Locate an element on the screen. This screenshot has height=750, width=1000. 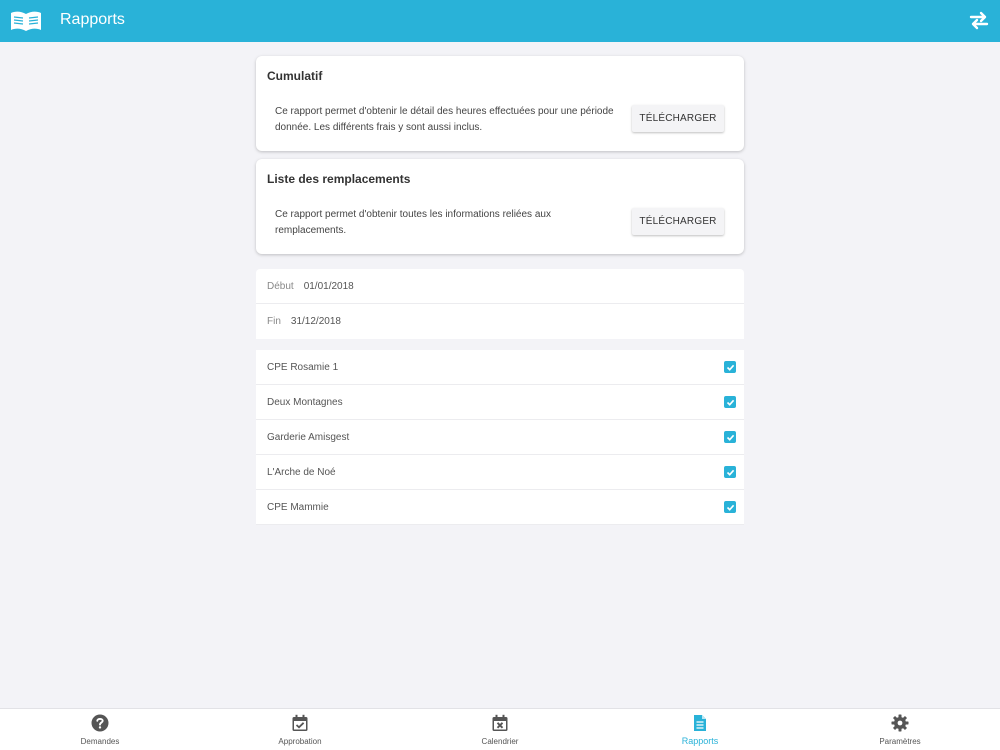
report-title: Liste des remplacements is located at coordinates (339, 179).